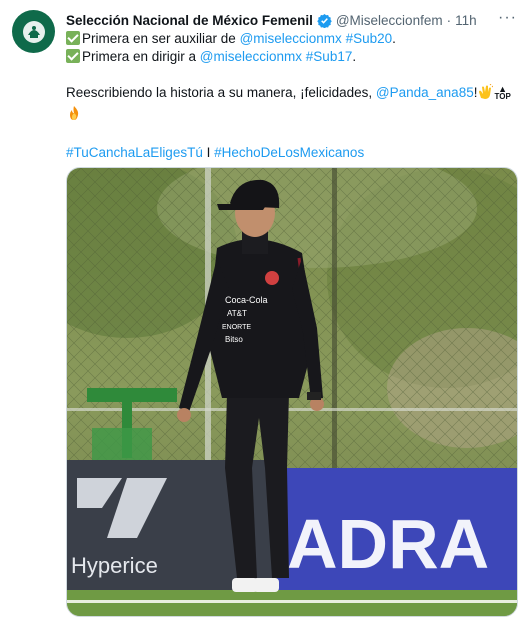  What do you see at coordinates (369, 38) in the screenshot?
I see `hashtag-sub20: #Sub20` at bounding box center [369, 38].